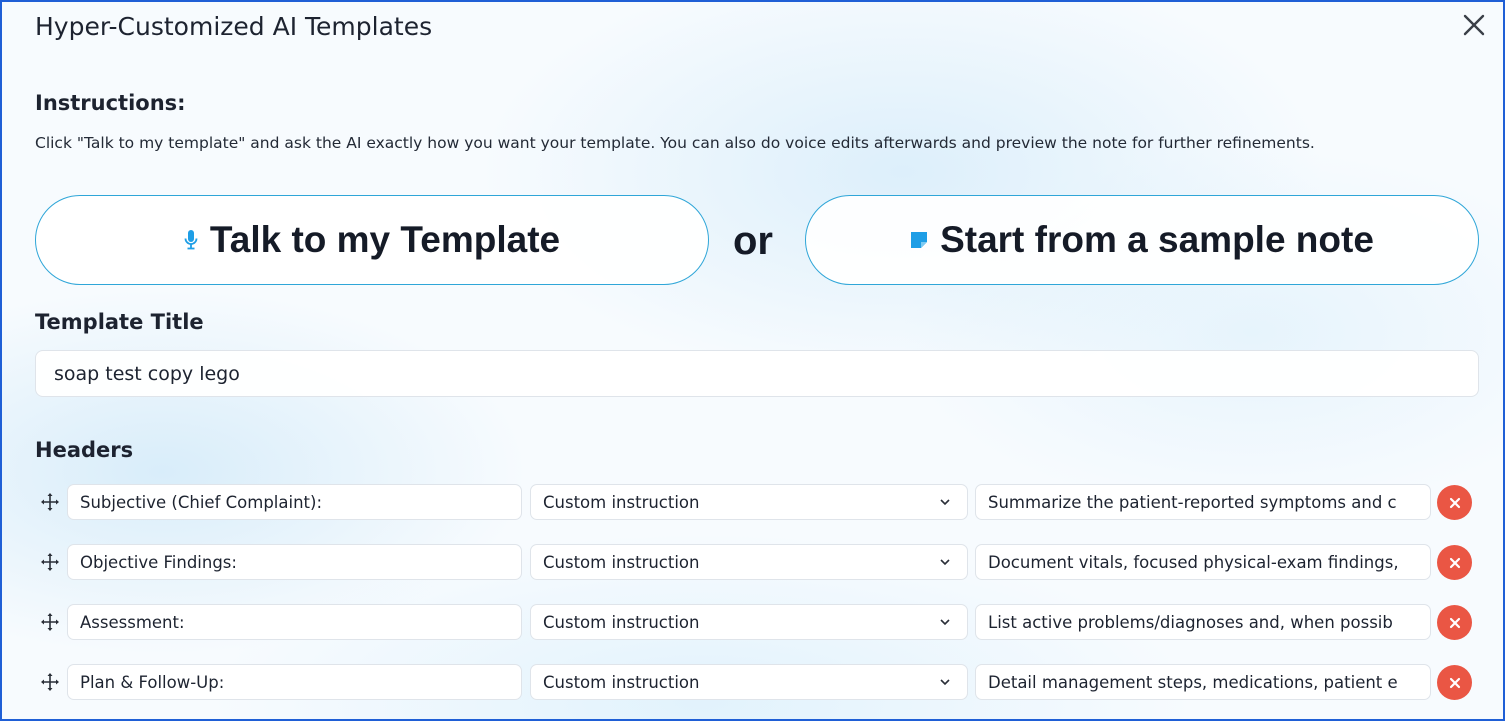 The width and height of the screenshot is (1505, 721). I want to click on talk-to-template-button: Talk to my Template, so click(372, 240).